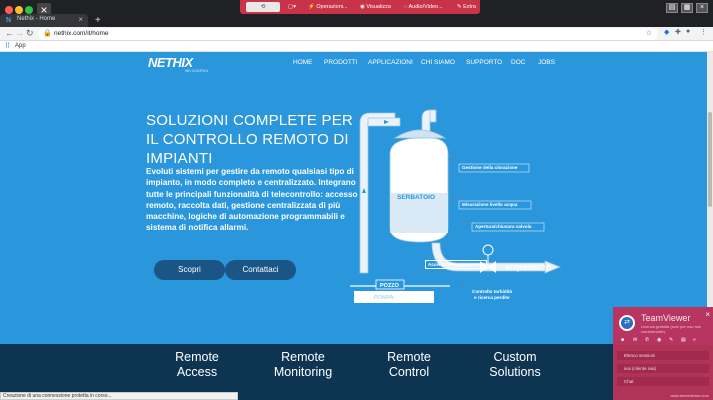 The width and height of the screenshot is (713, 400). I want to click on pump-label: POMPA, so click(384, 298).